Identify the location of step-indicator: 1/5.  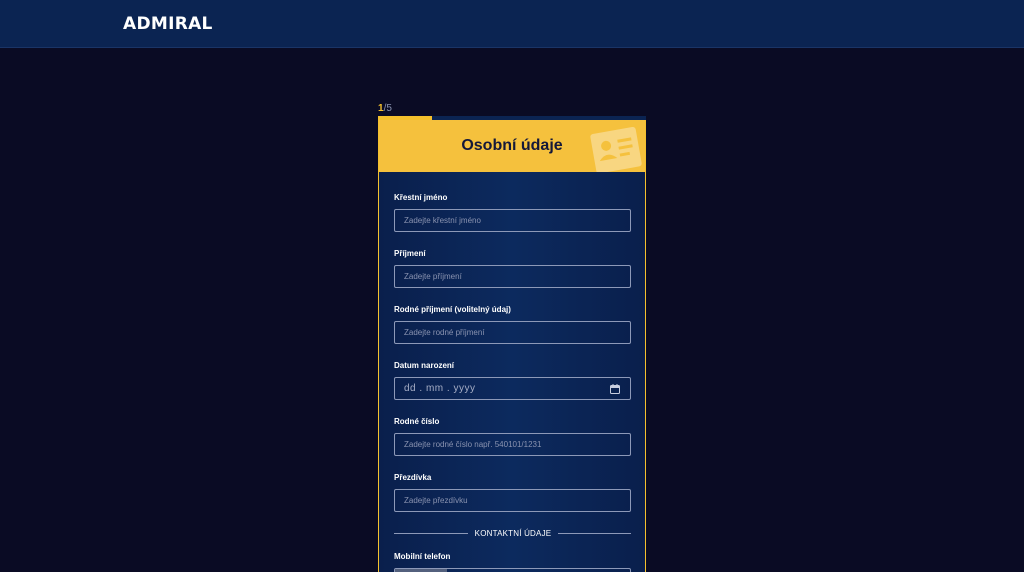
(385, 108).